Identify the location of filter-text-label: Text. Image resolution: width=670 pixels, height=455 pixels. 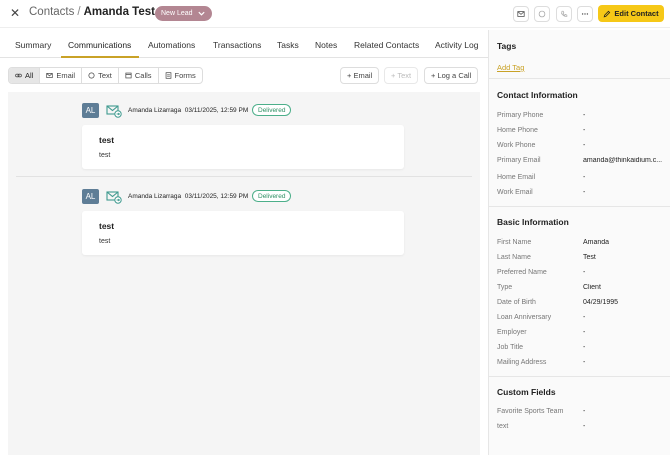
(105, 75).